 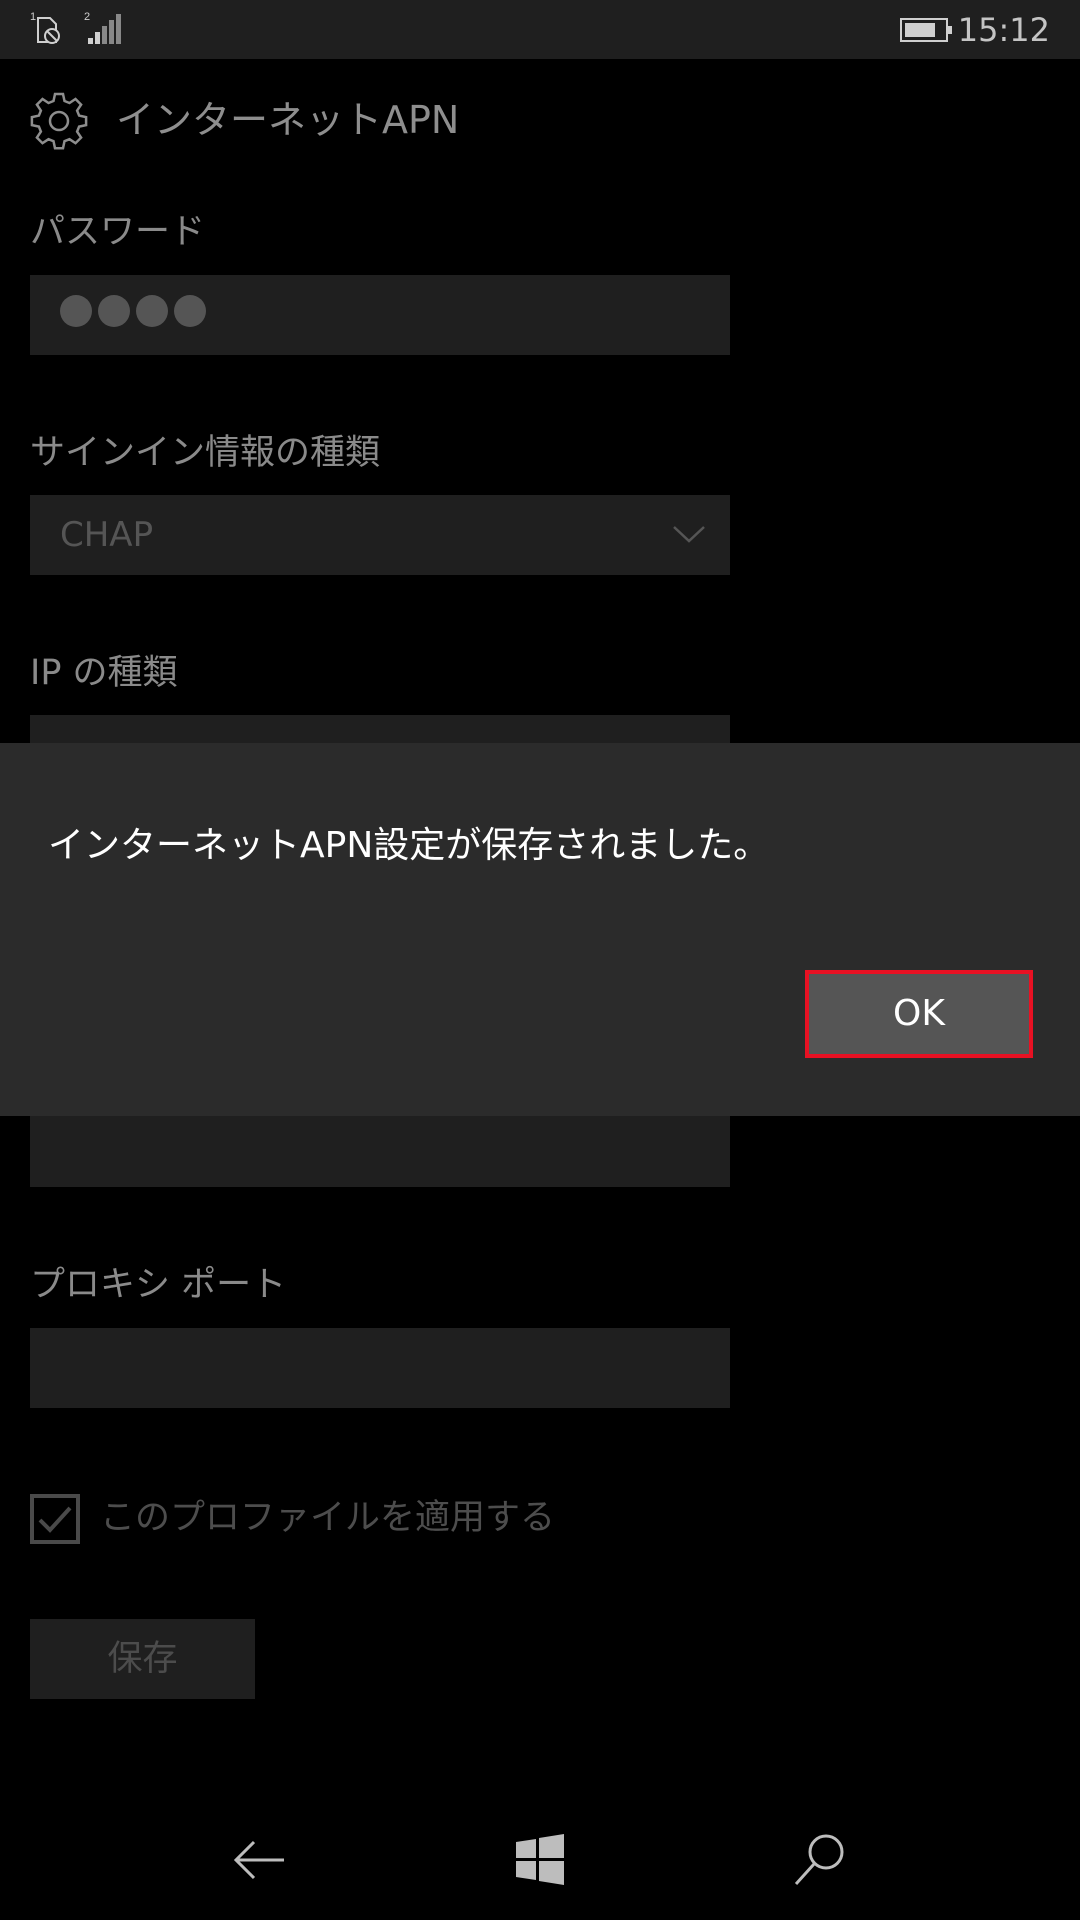 I want to click on svg-text: 1, so click(x=33, y=17).